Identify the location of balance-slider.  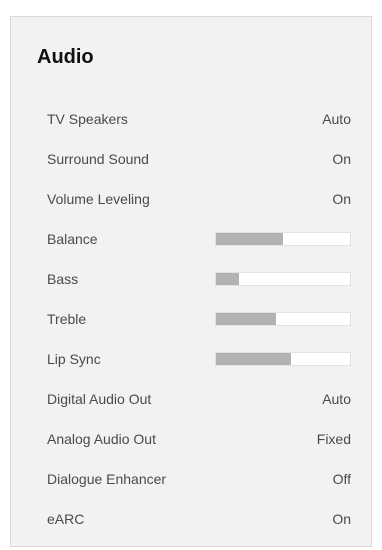
(283, 239).